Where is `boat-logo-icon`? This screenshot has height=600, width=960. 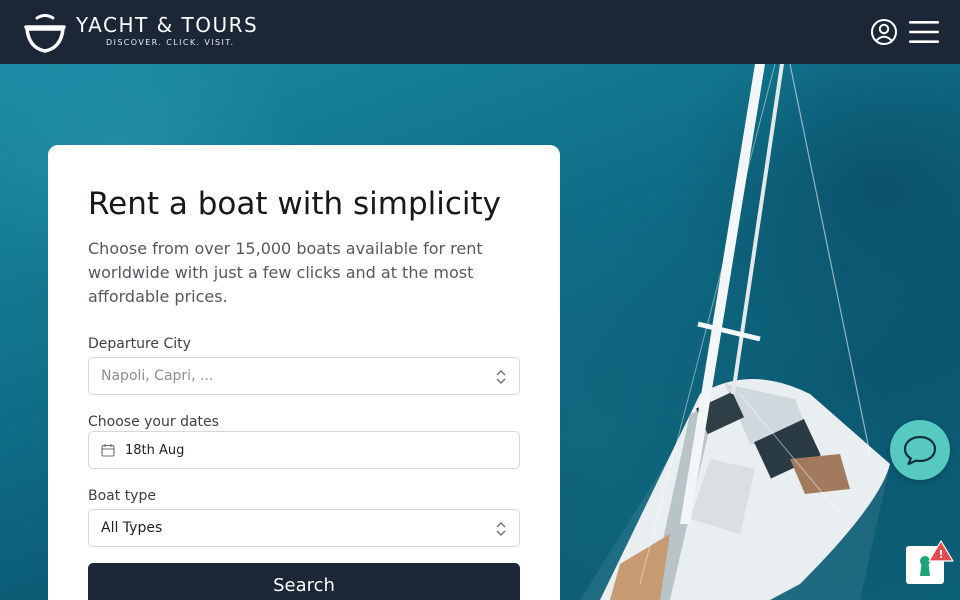
boat-logo-icon is located at coordinates (45, 33).